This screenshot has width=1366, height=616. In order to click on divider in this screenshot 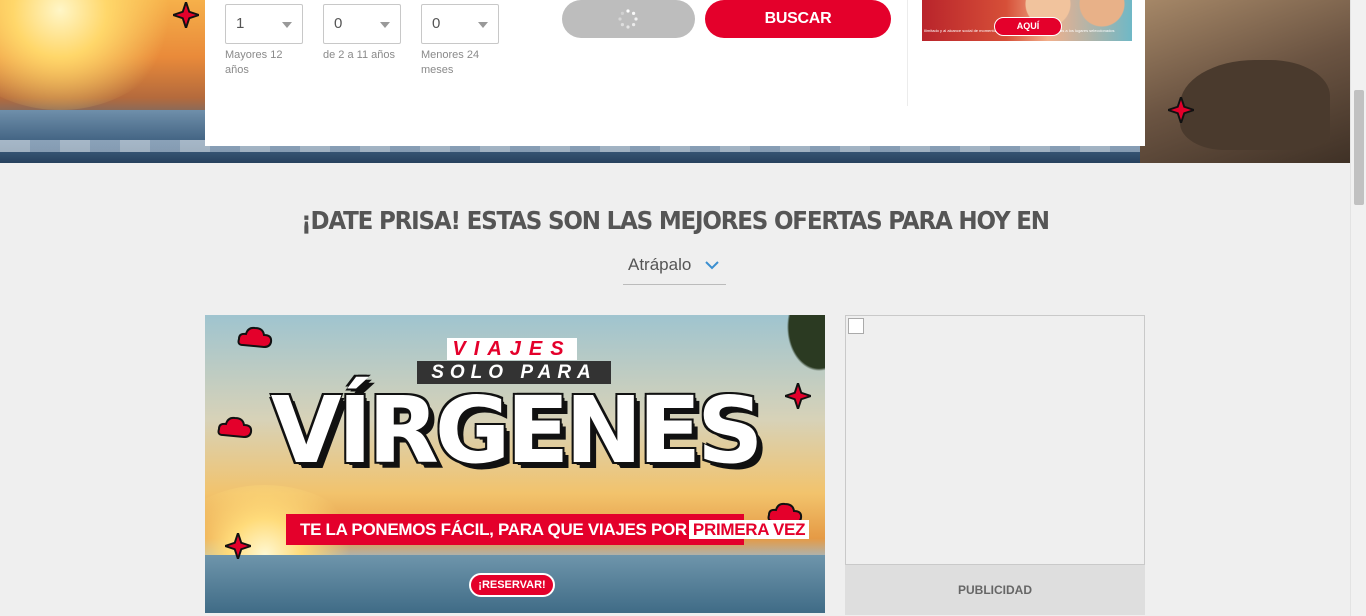, I will do `click(907, 53)`.